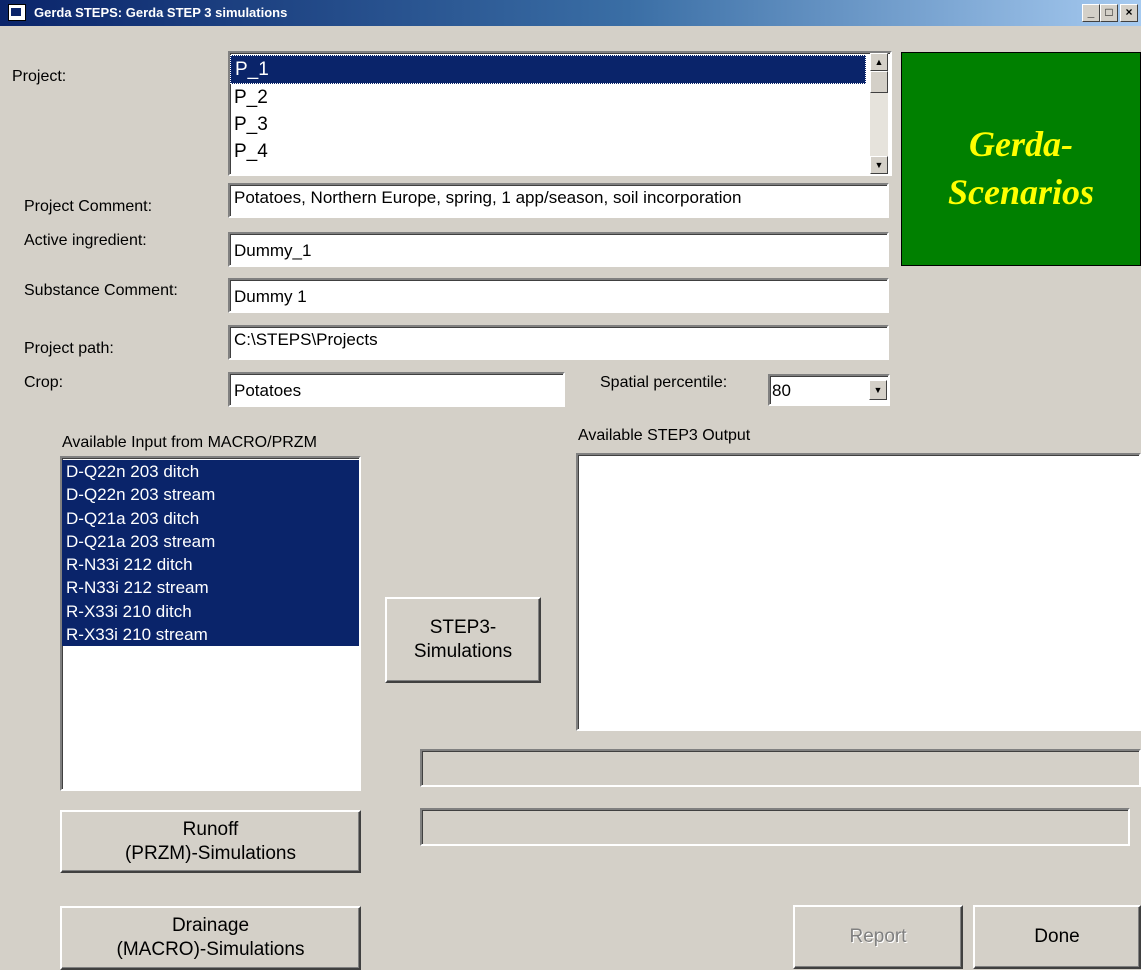 This screenshot has width=1141, height=970. Describe the element at coordinates (1021, 192) in the screenshot. I see `brand-line2: Scenarios` at that location.